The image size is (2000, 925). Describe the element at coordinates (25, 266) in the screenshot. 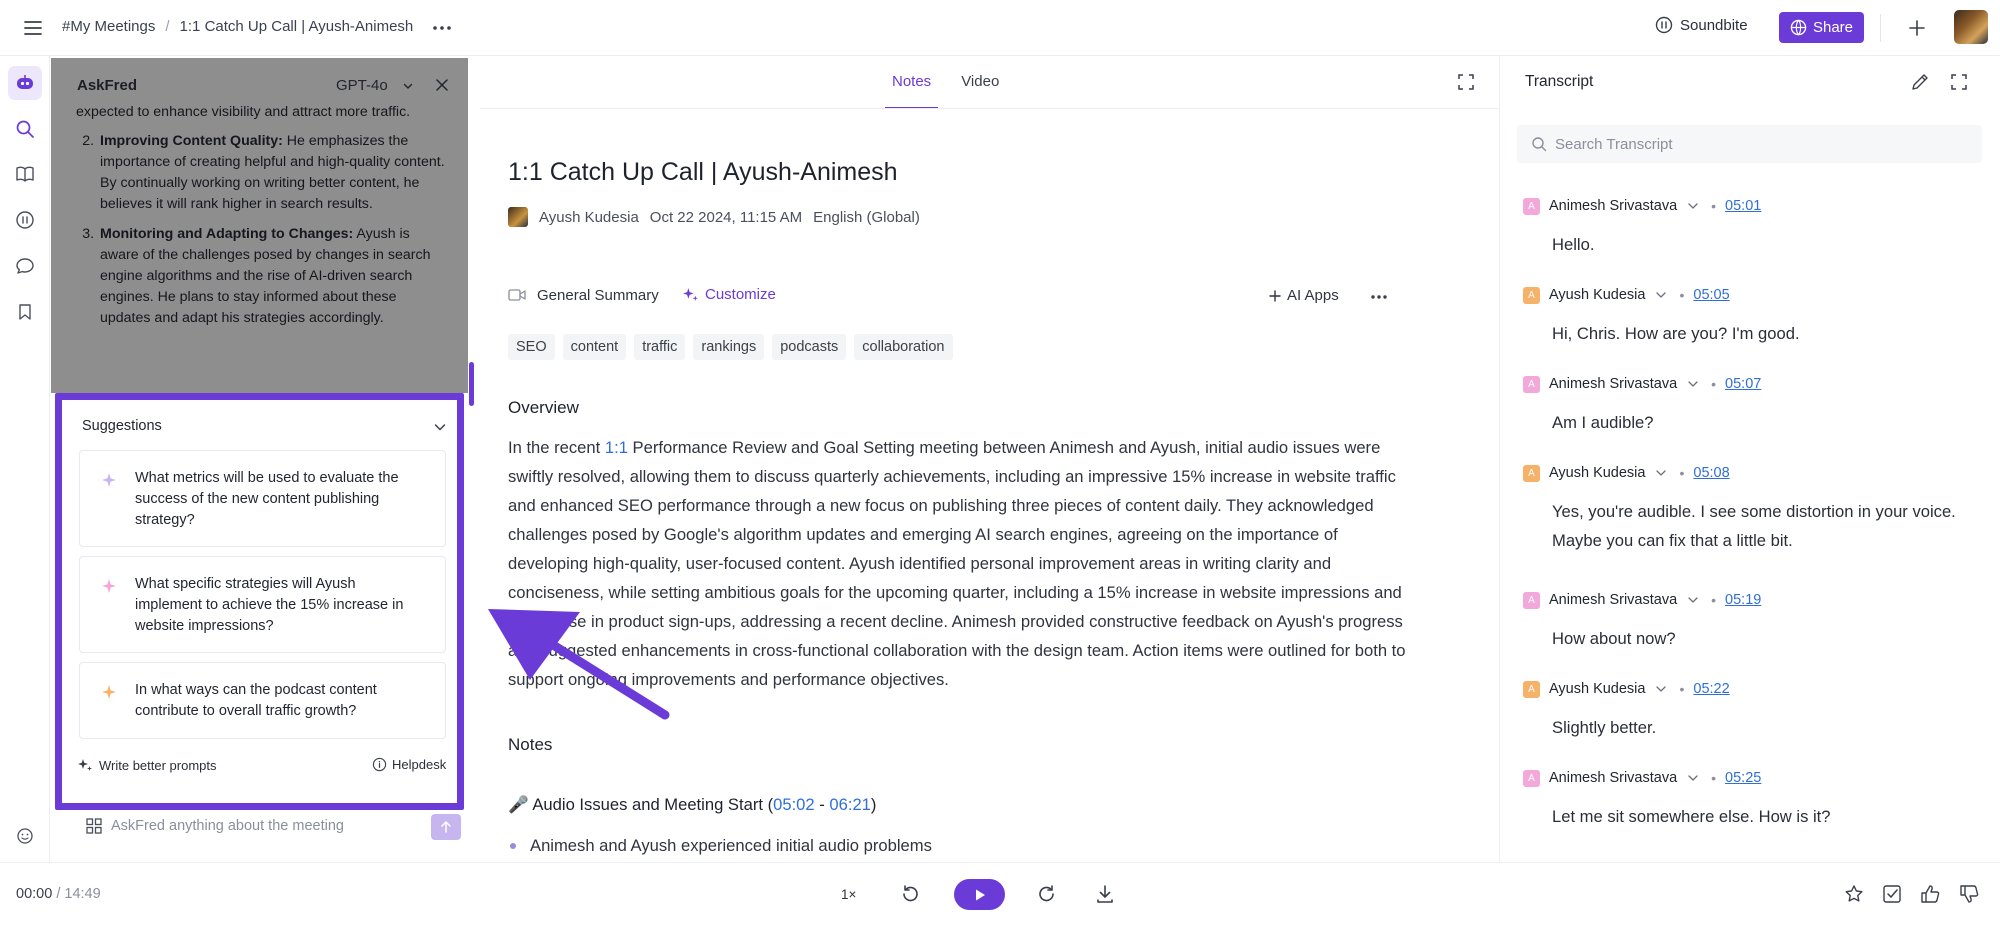

I see `chat-icon` at that location.